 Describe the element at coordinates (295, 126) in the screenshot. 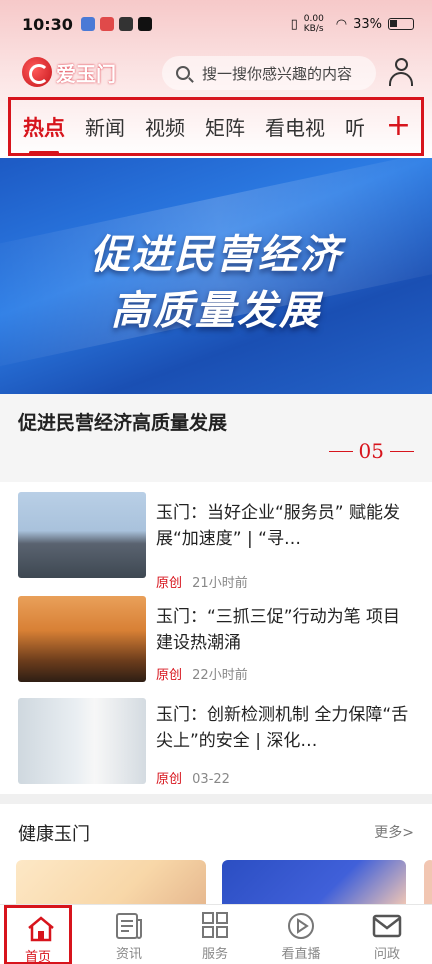

I see `tab-tv: 看电视` at that location.